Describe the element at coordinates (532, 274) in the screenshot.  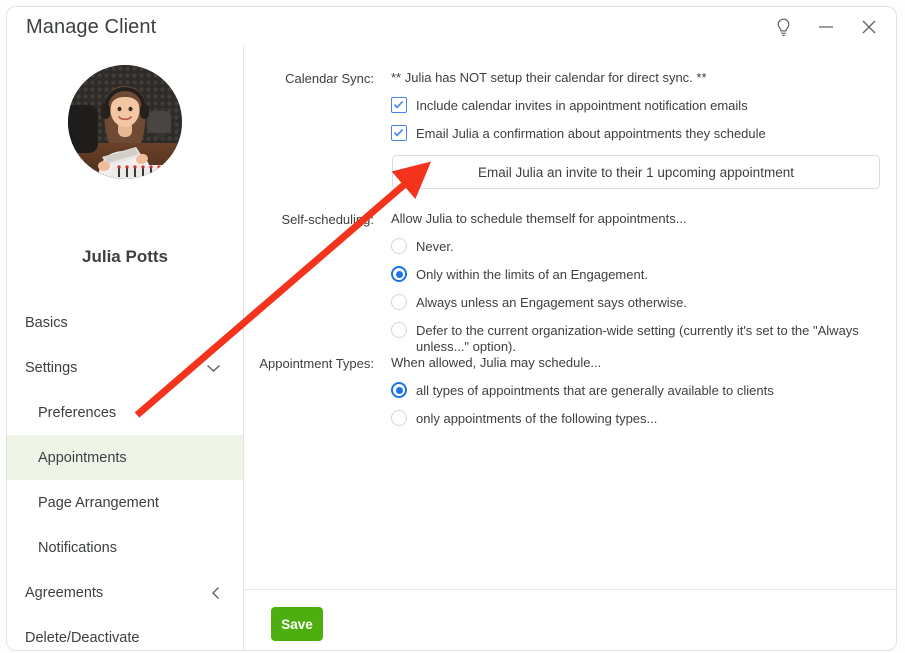
I see `radio-label: Only within the limits of an Engagement.` at that location.